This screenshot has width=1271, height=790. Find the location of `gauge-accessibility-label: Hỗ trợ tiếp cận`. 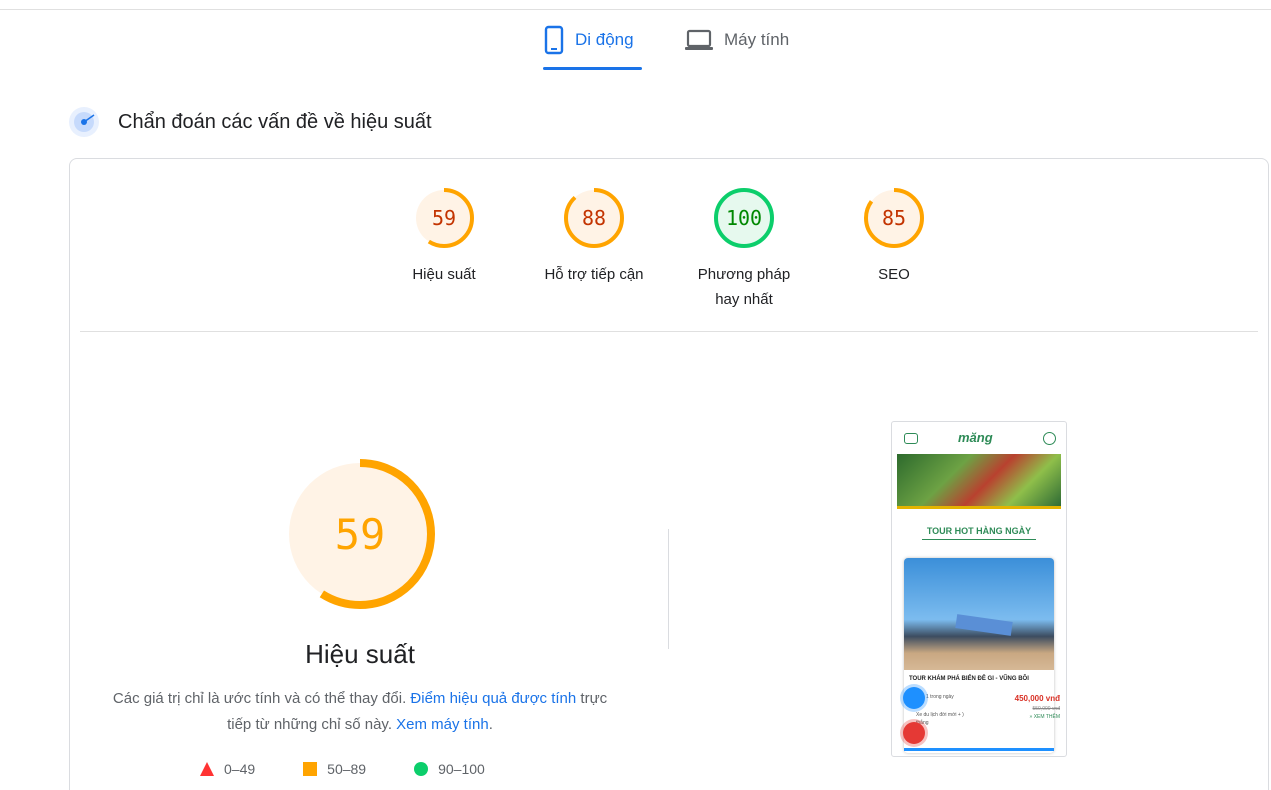

gauge-accessibility-label: Hỗ trợ tiếp cận is located at coordinates (594, 274).